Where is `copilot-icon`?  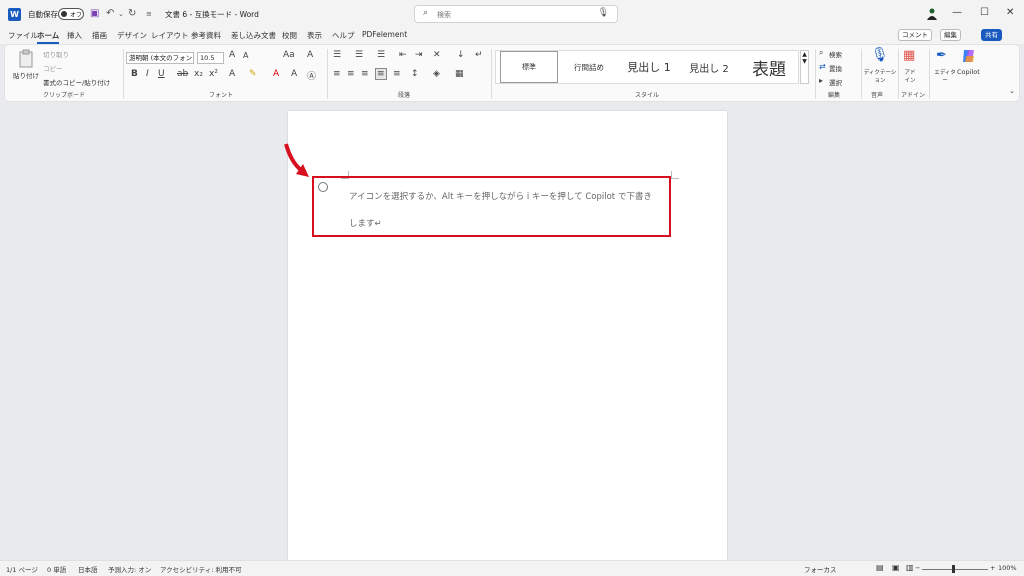
copilot-icon is located at coordinates (969, 56).